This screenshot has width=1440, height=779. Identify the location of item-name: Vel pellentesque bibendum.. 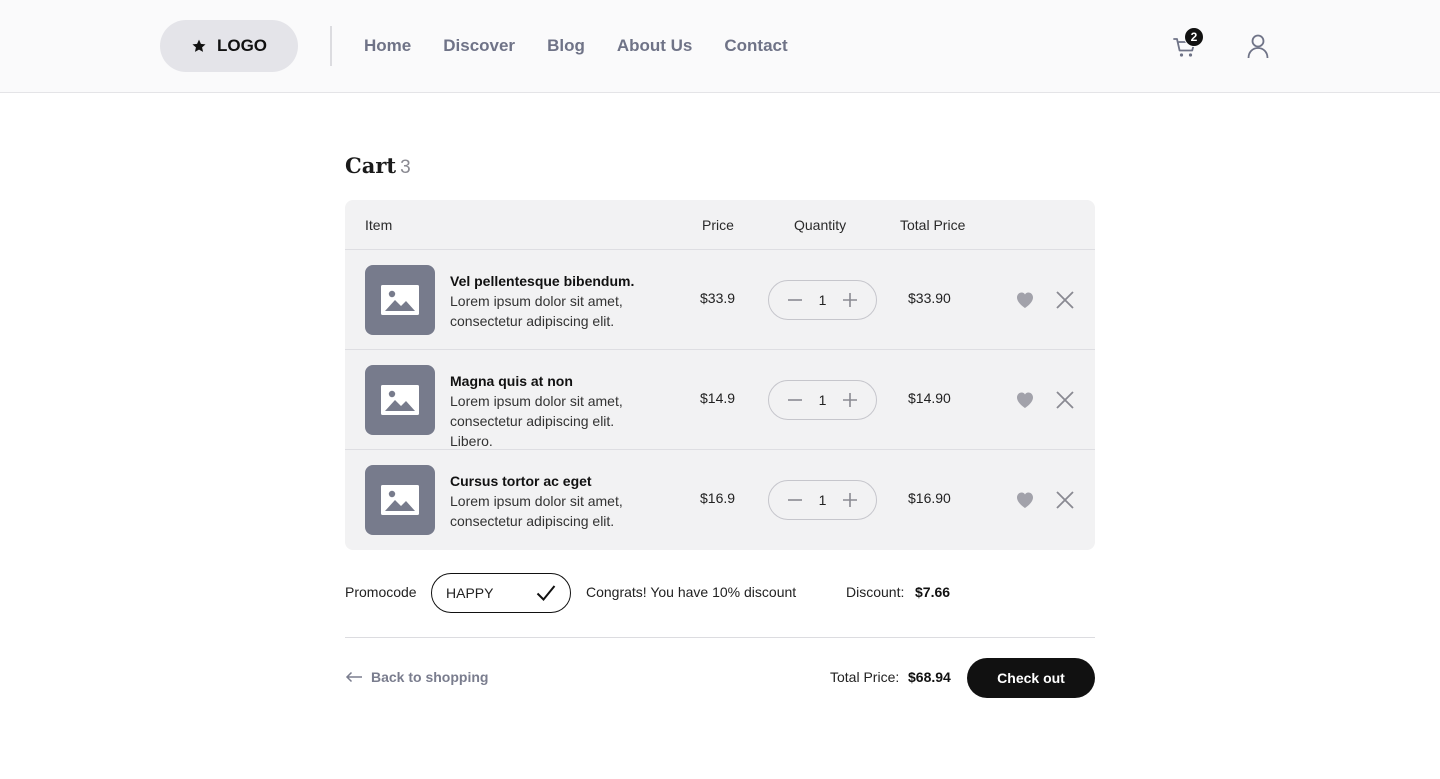
(550, 281).